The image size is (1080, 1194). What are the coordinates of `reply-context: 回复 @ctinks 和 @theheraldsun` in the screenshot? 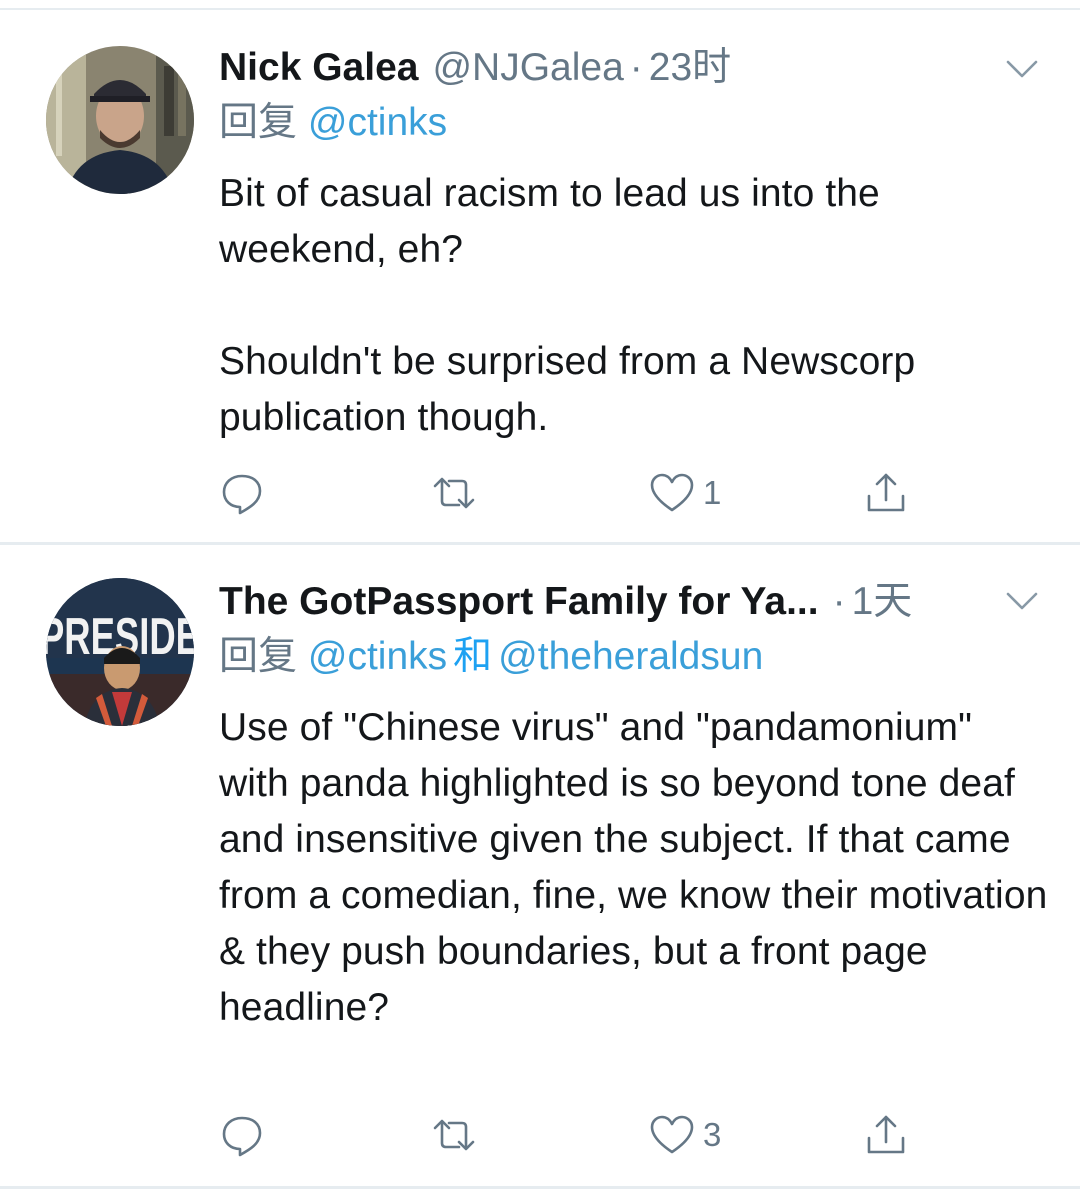 It's located at (491, 657).